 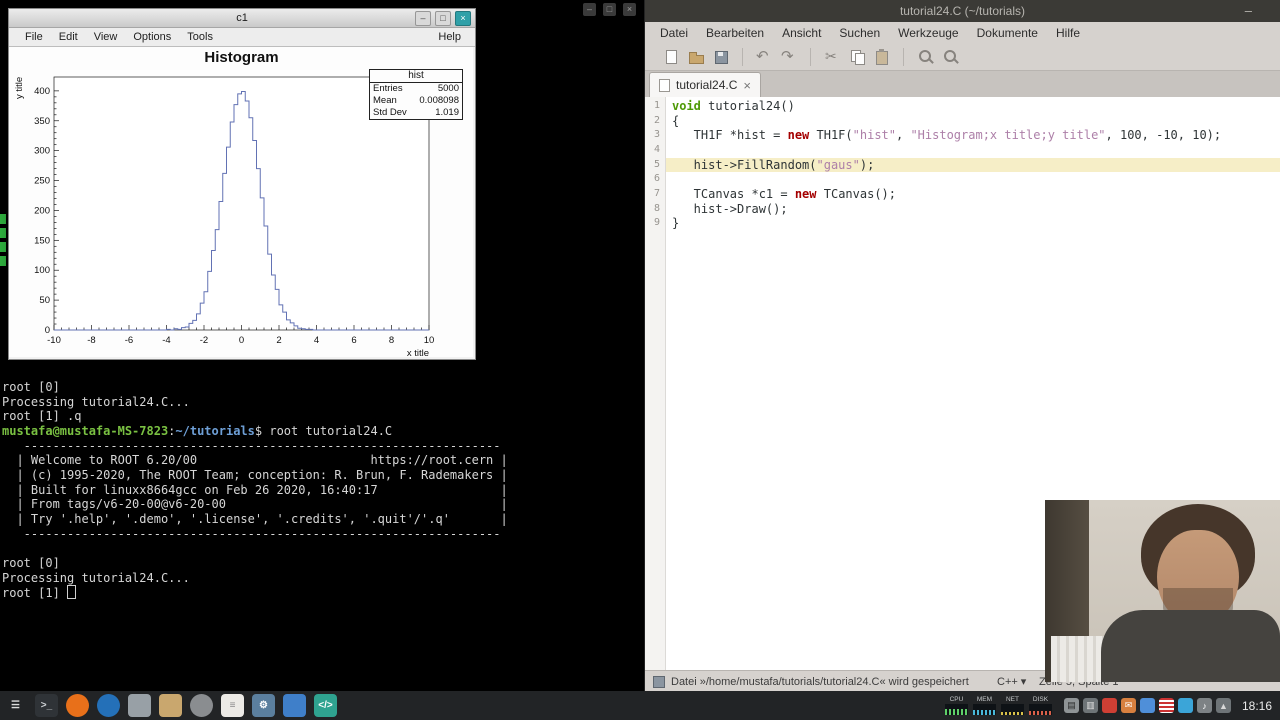 What do you see at coordinates (463, 18) in the screenshot?
I see `root-close-icon: ×` at bounding box center [463, 18].